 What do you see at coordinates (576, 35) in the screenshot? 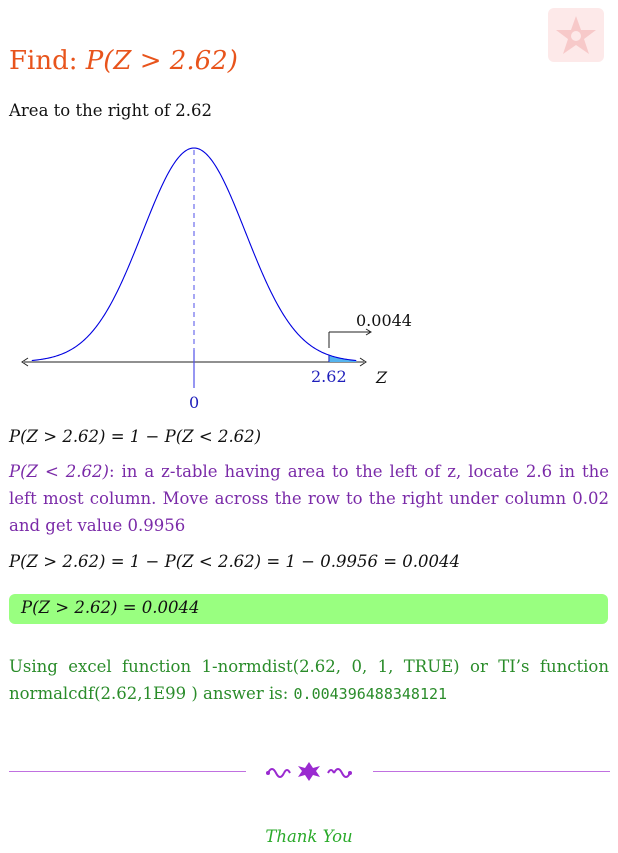
I see `logo-icon` at bounding box center [576, 35].